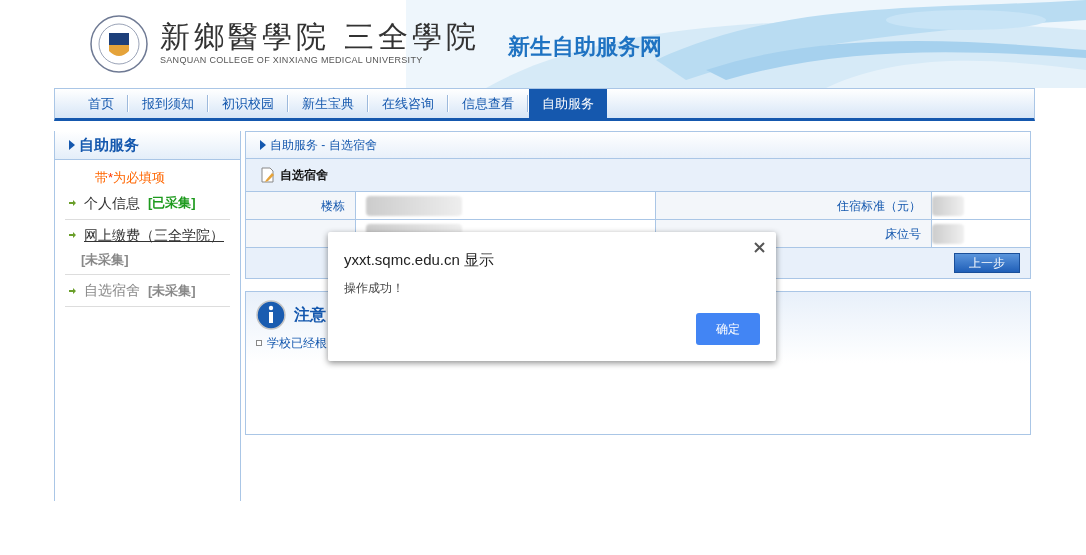 The image size is (1086, 555). What do you see at coordinates (101, 103) in the screenshot?
I see `nav-tab: 首页` at bounding box center [101, 103].